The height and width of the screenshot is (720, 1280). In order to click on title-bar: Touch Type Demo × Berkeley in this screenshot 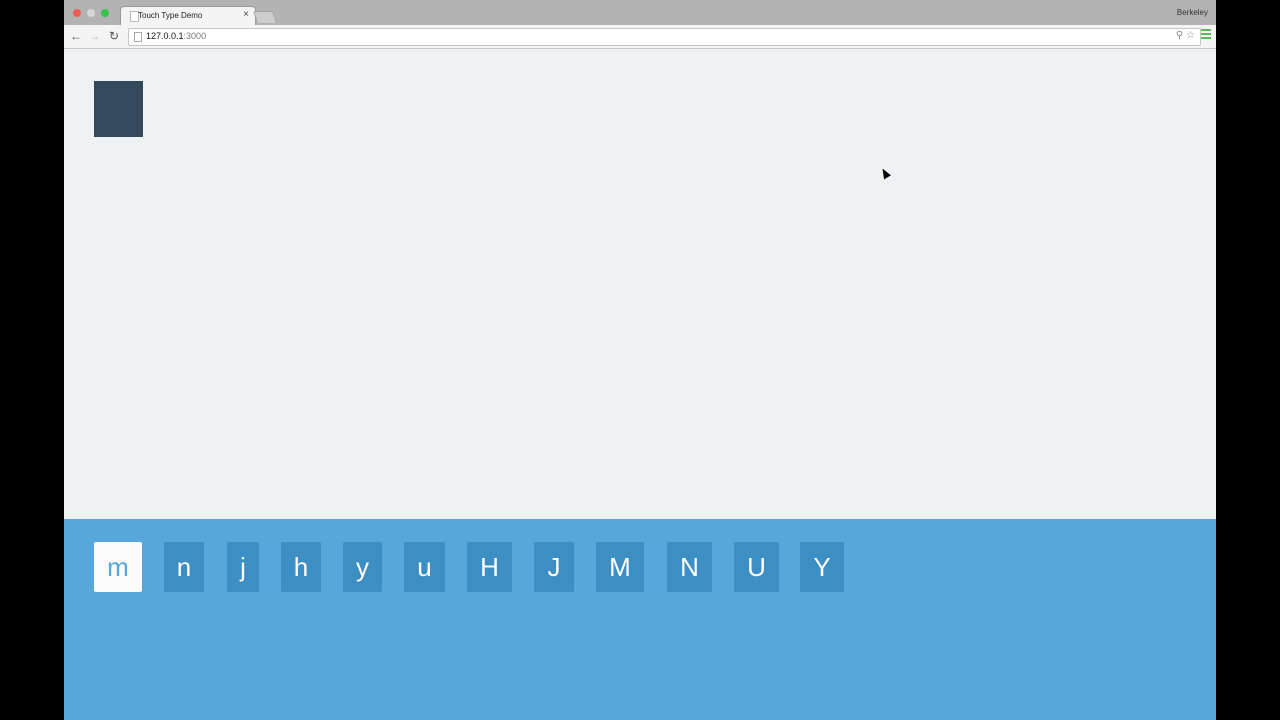, I will do `click(640, 13)`.